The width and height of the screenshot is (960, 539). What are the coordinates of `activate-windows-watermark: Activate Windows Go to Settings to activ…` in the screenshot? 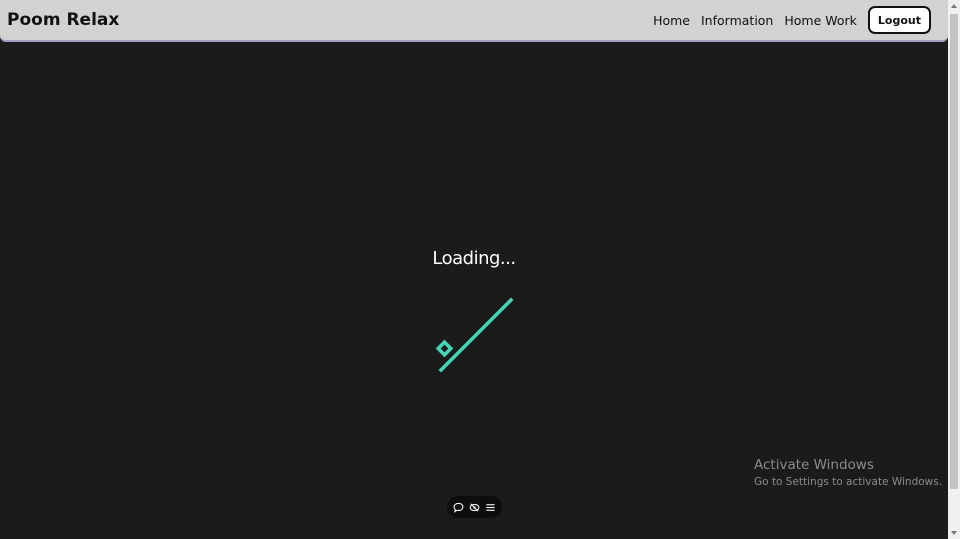 It's located at (848, 472).